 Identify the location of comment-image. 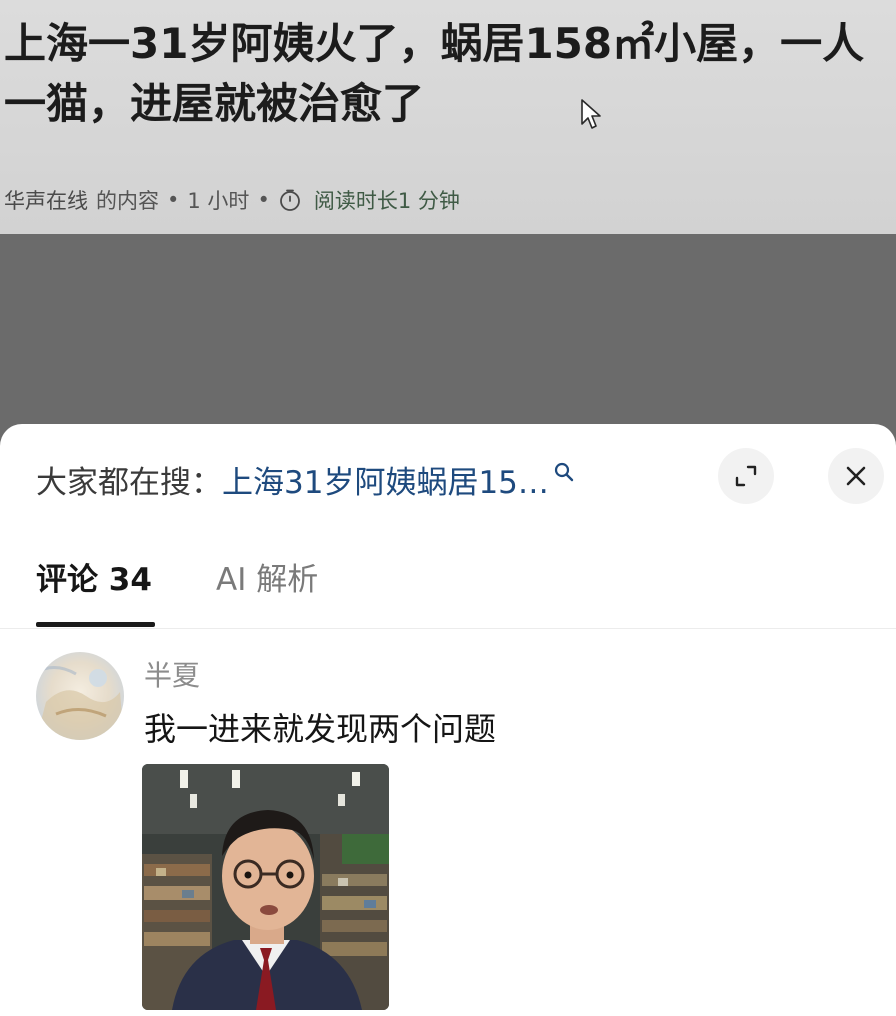
(265, 887).